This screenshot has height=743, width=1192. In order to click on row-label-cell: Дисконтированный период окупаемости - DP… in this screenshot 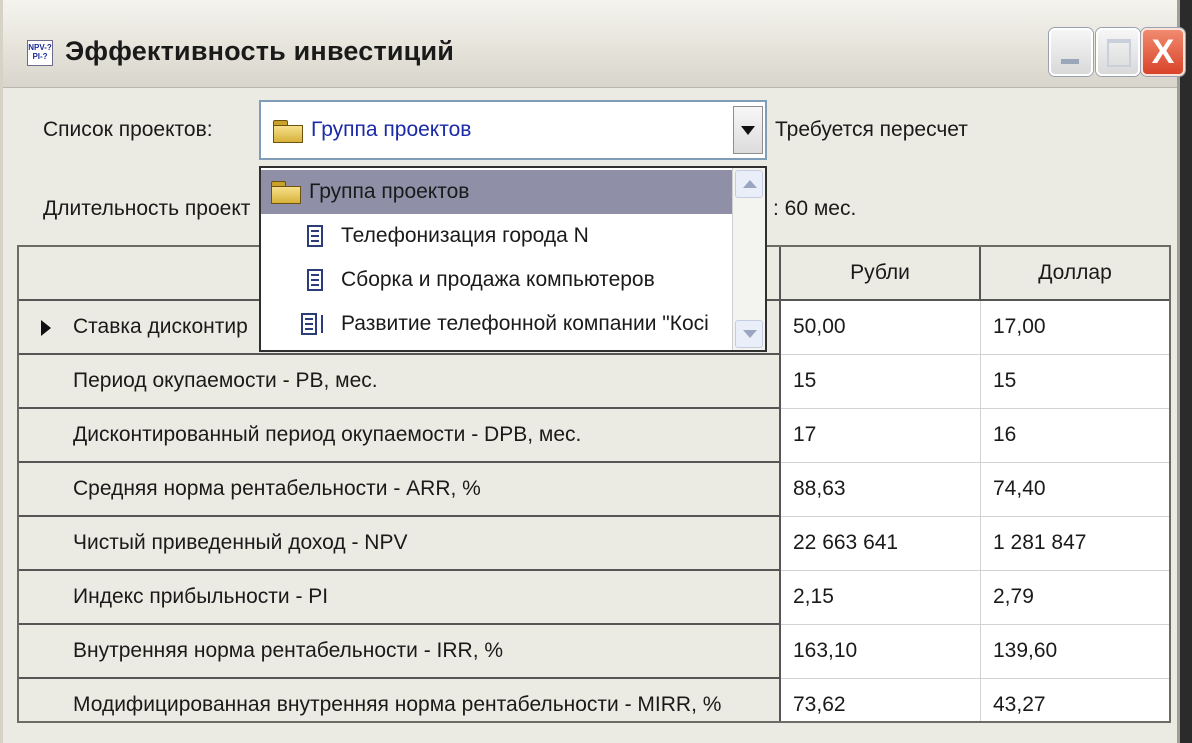, I will do `click(400, 436)`.